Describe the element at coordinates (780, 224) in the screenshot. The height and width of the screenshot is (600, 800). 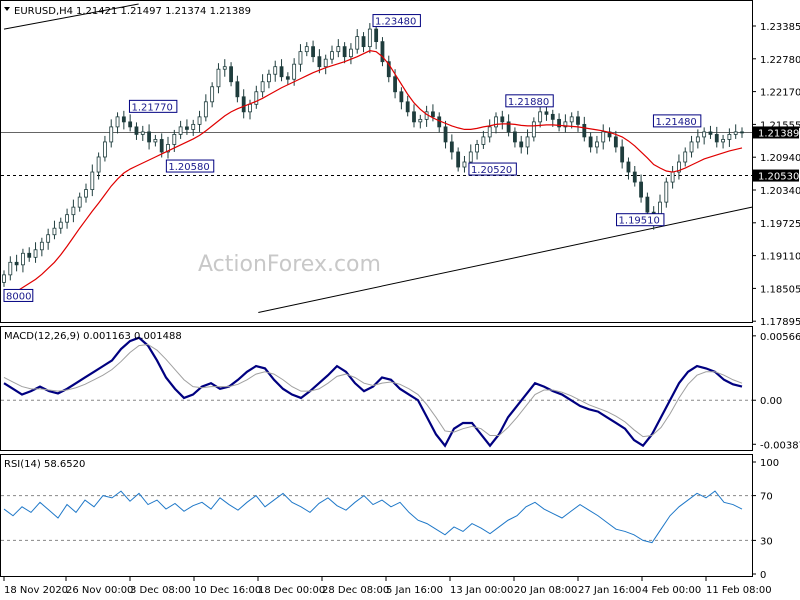
I see `price-y-tick-label: 1.19725` at that location.